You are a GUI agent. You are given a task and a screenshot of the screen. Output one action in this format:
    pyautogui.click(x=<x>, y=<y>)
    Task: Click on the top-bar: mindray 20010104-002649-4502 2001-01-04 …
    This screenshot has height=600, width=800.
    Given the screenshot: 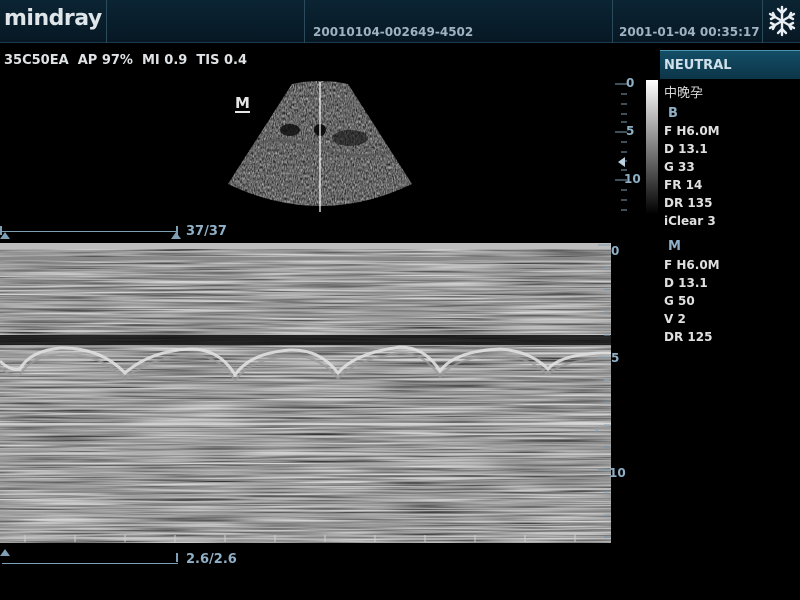 What is the action you would take?
    pyautogui.click(x=400, y=21)
    